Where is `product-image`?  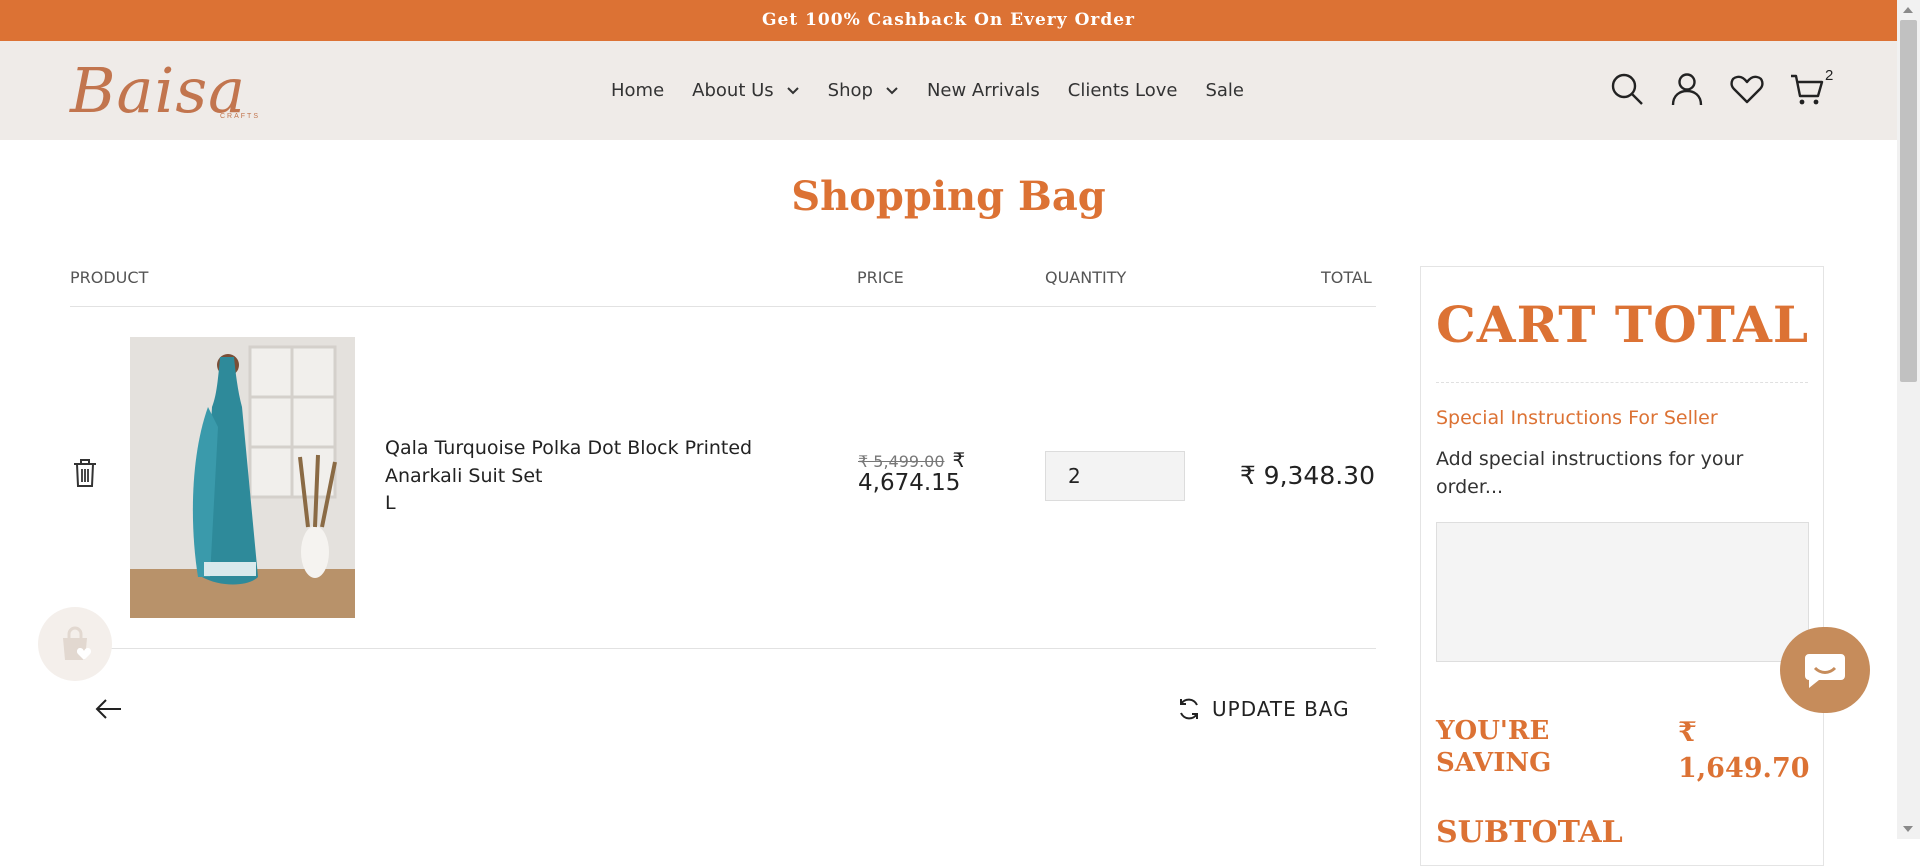 product-image is located at coordinates (242, 477).